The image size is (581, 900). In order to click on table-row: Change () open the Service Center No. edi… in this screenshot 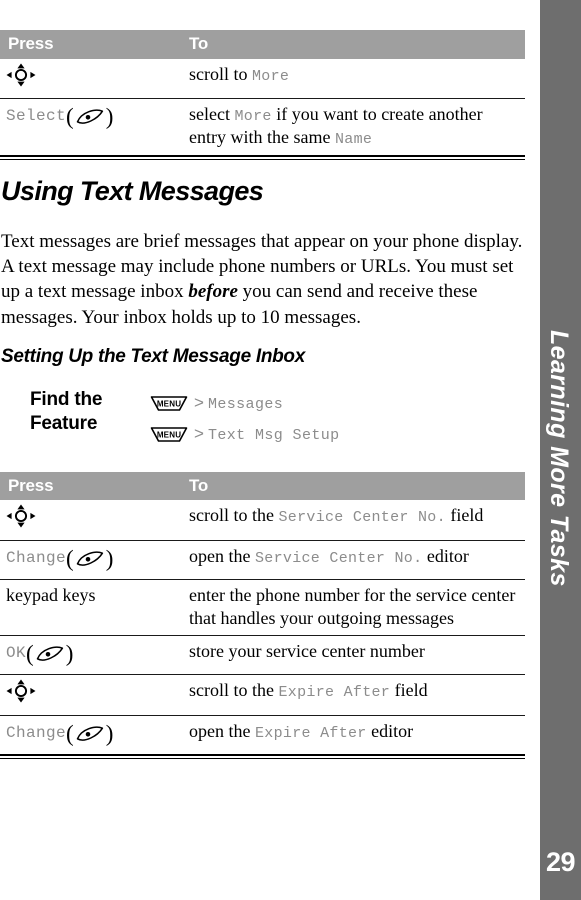, I will do `click(262, 559)`.